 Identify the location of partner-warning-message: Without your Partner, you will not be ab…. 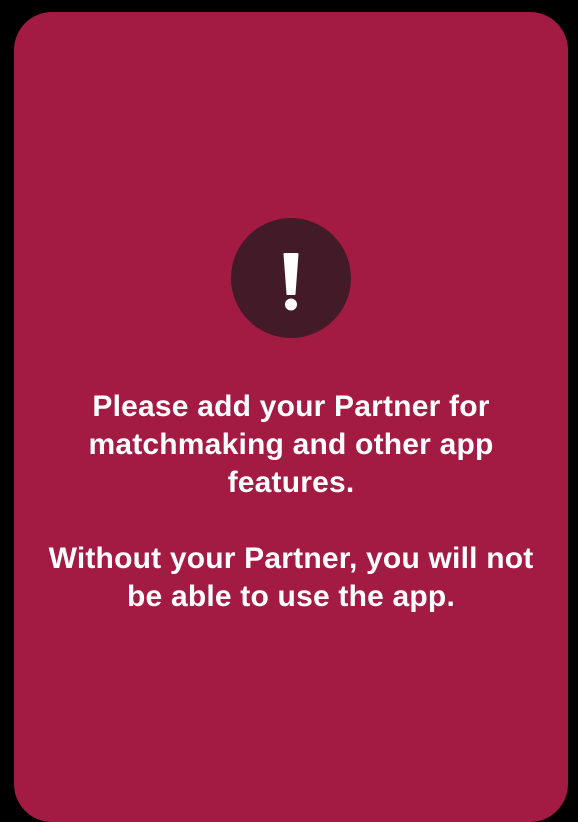
(291, 577).